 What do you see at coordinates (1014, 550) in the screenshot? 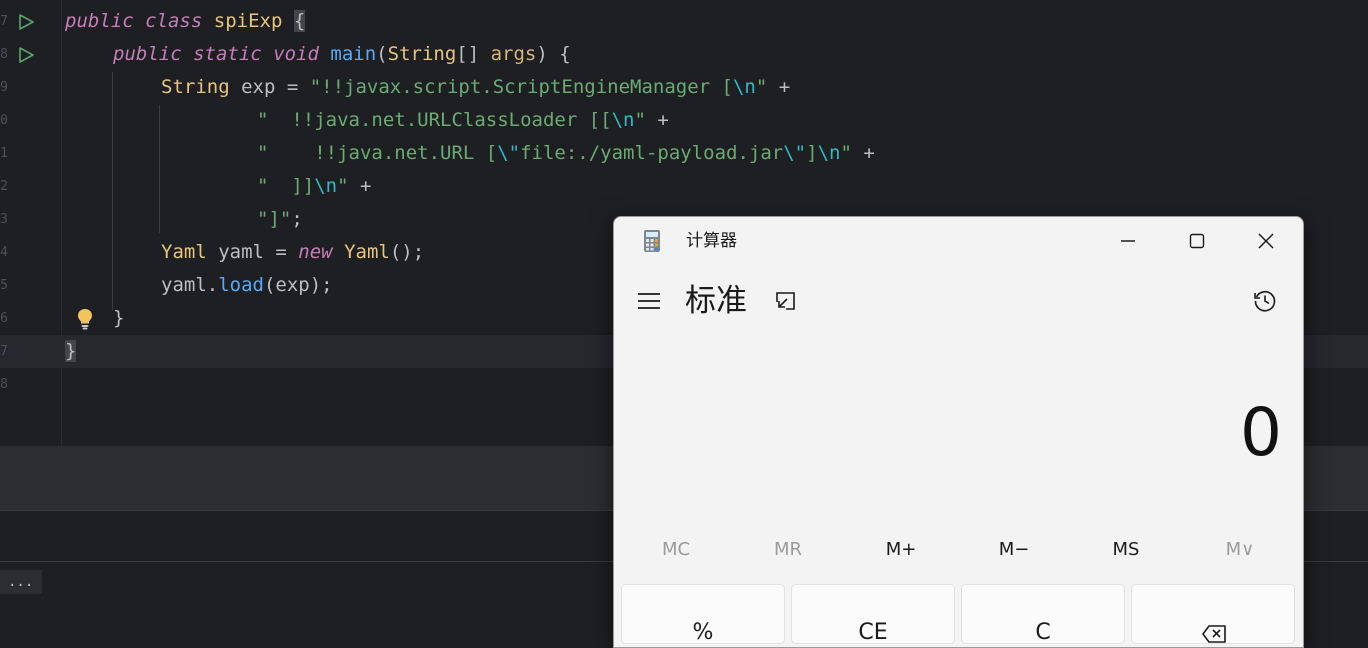
I see `memory-subtract-button: M−` at bounding box center [1014, 550].